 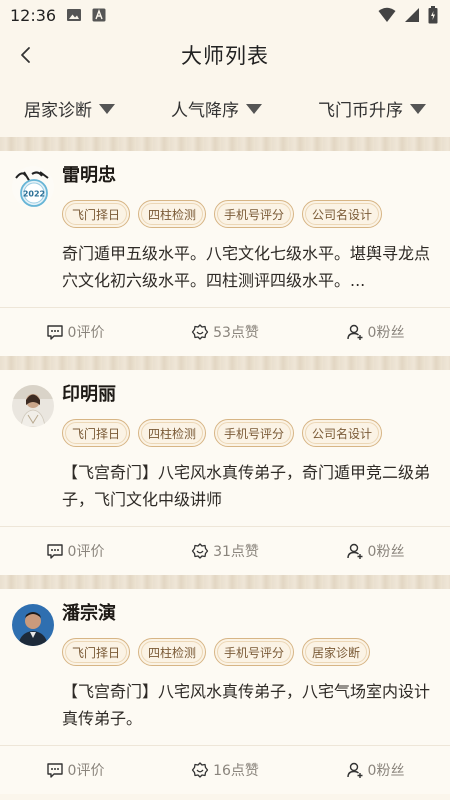 I want to click on avatar: 2022, so click(x=33, y=187).